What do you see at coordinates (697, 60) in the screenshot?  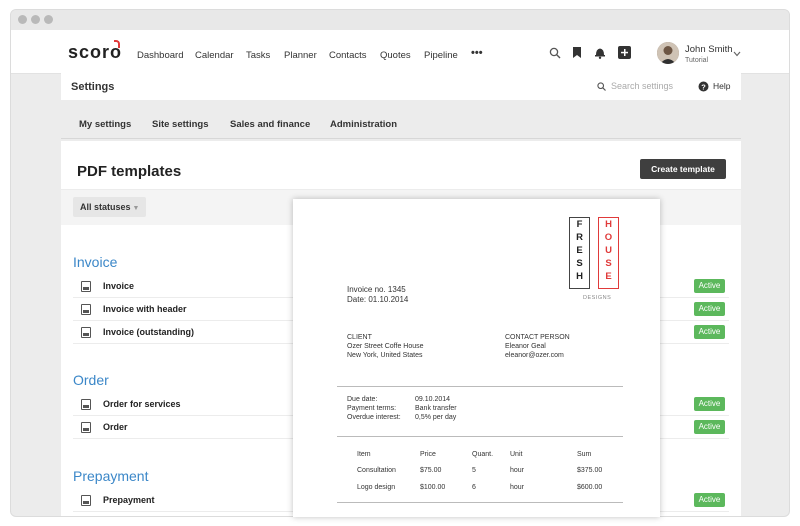 I see `user-subtitle: Tutorial` at bounding box center [697, 60].